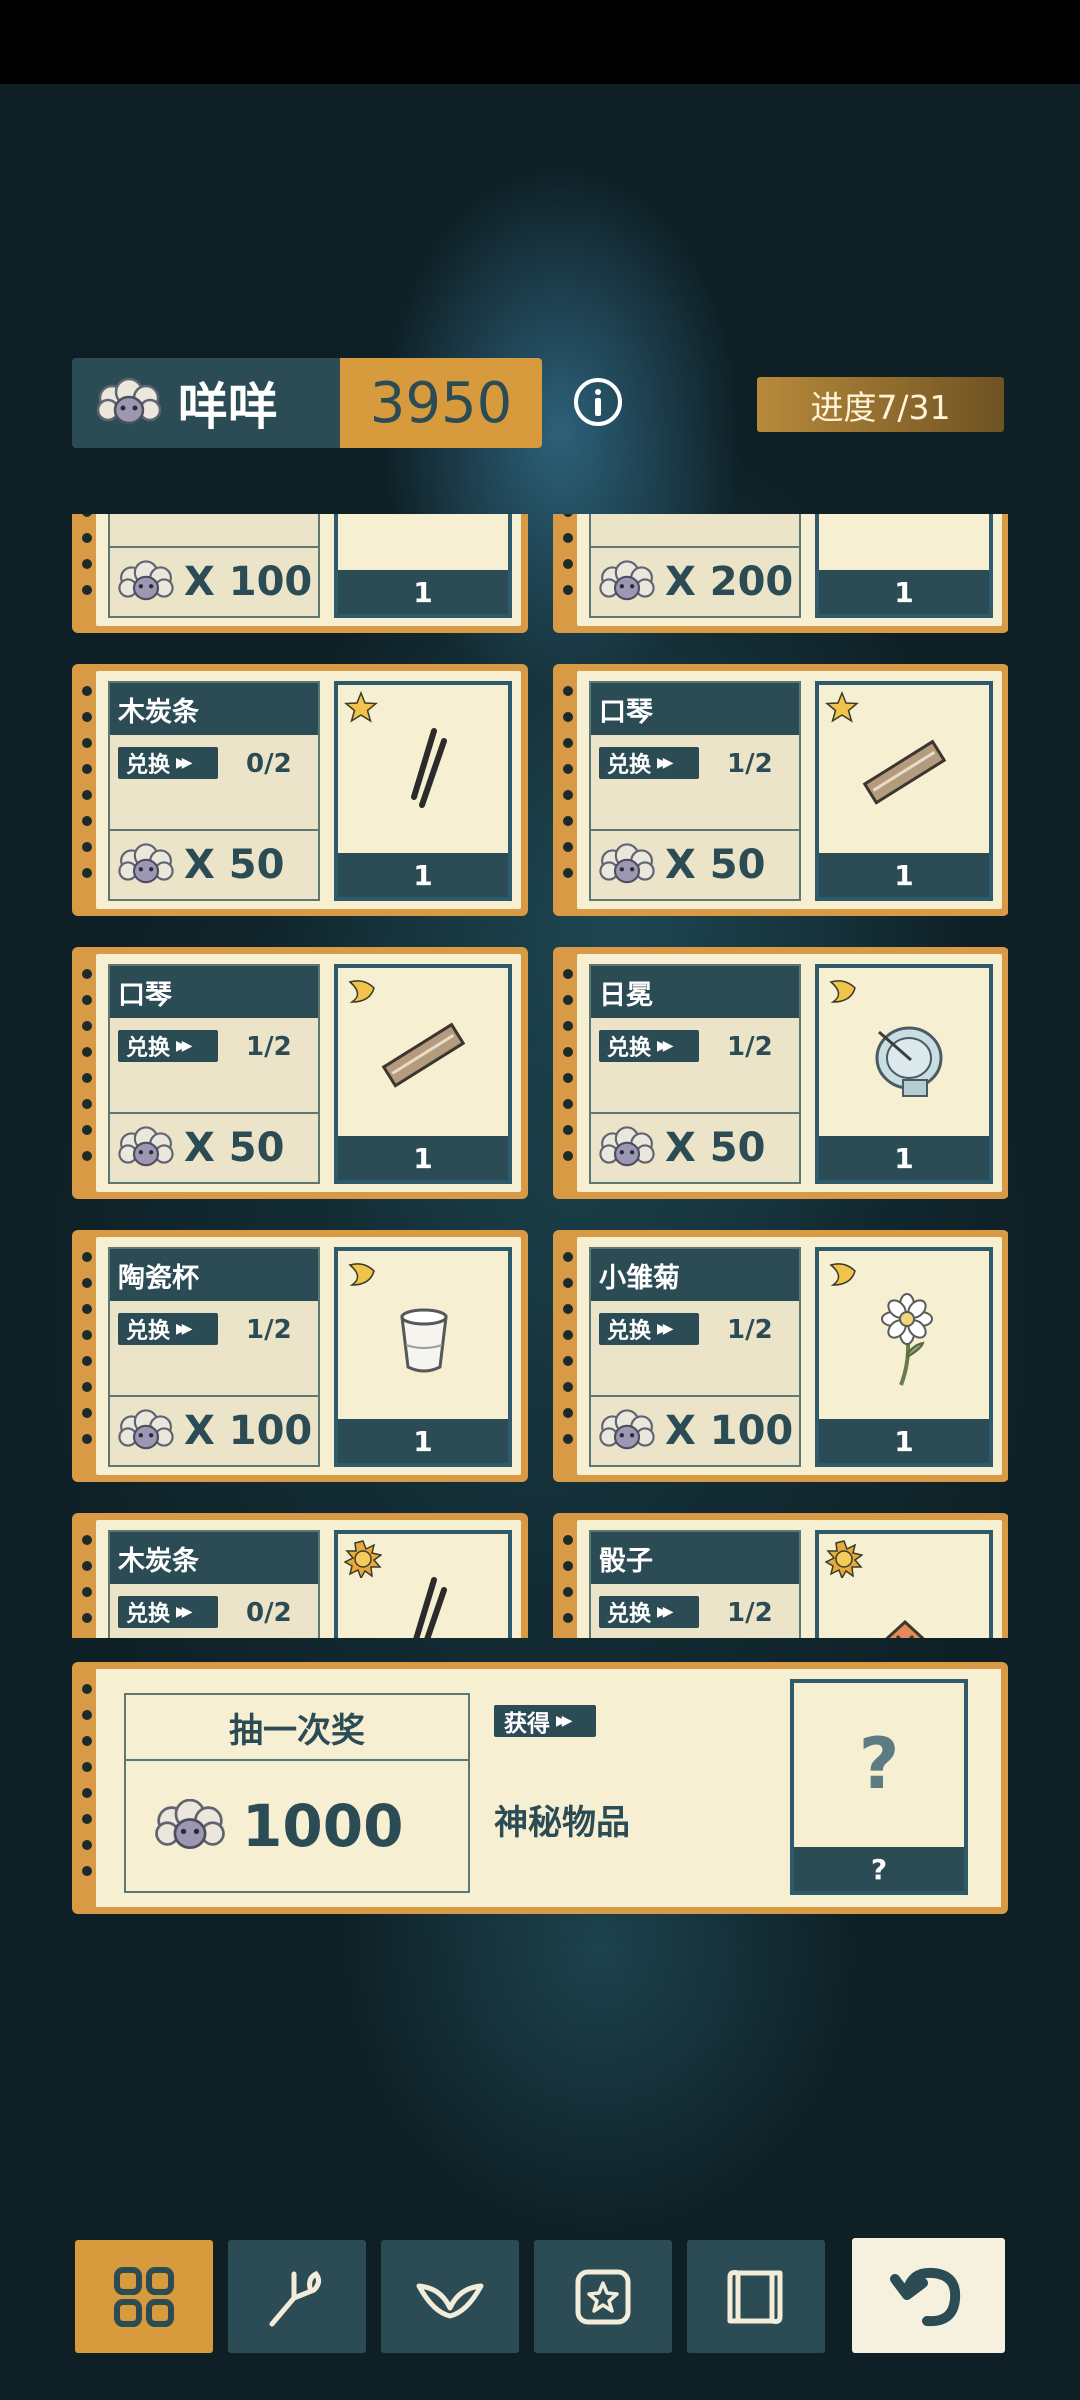 The width and height of the screenshot is (1080, 2400). I want to click on back-arrow-icon, so click(924, 2296).